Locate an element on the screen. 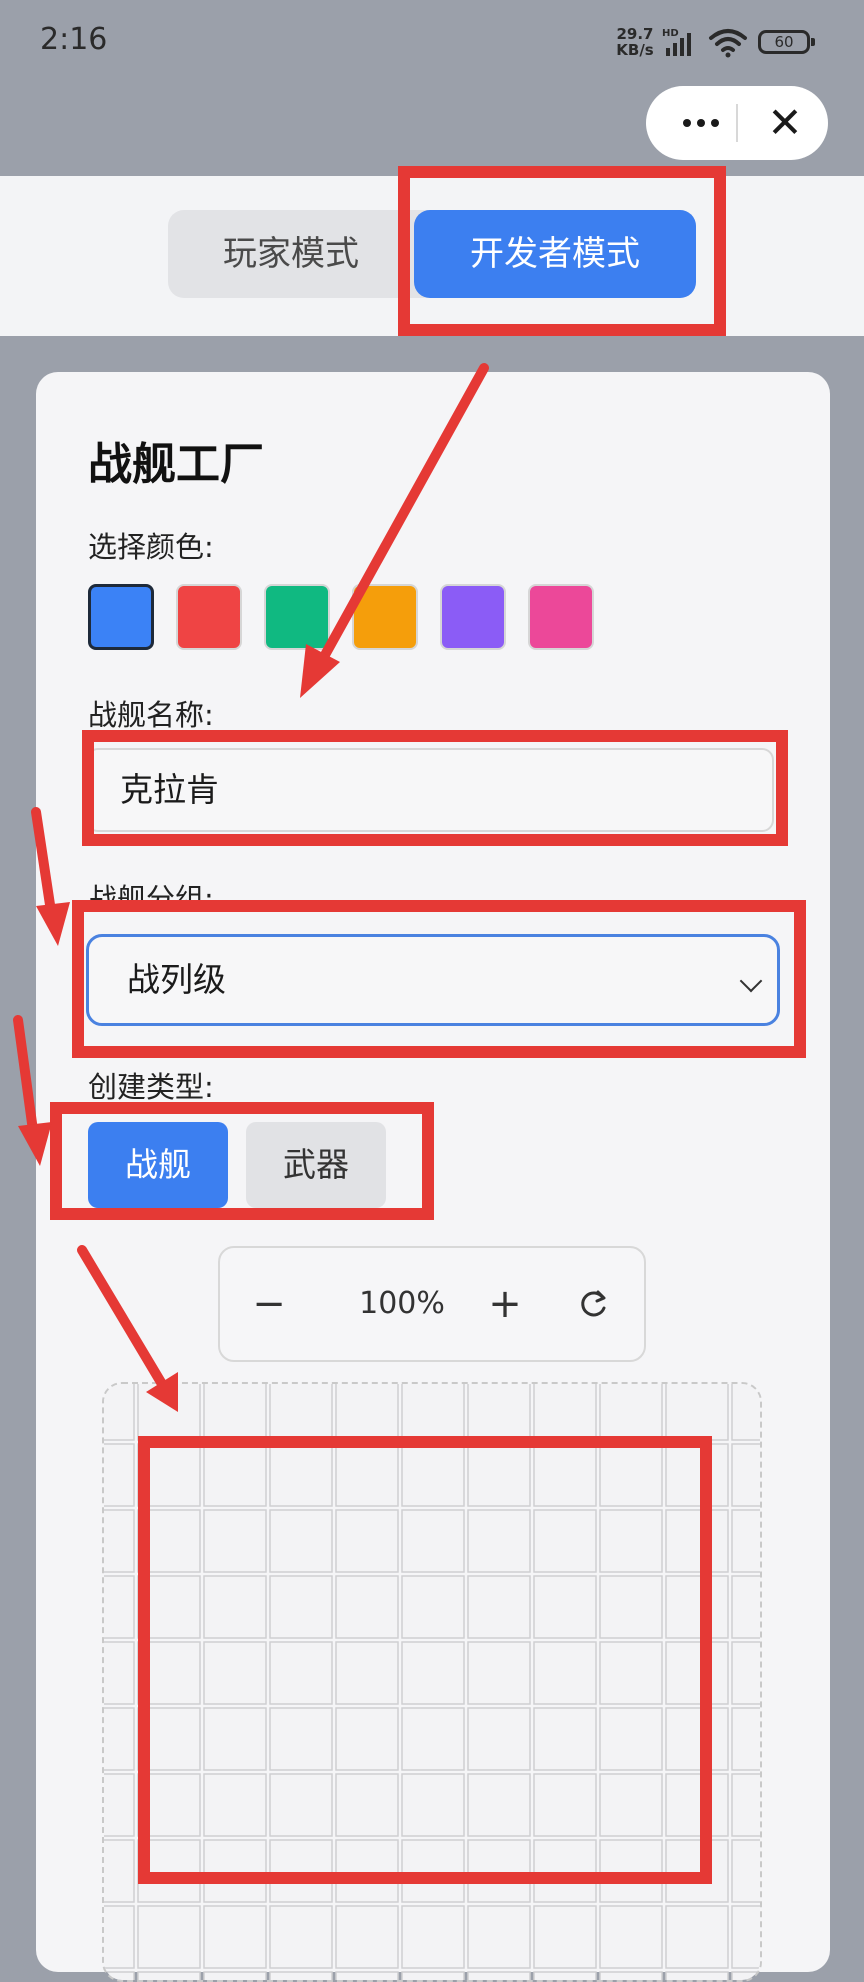  chevron-down-icon is located at coordinates (751, 981).